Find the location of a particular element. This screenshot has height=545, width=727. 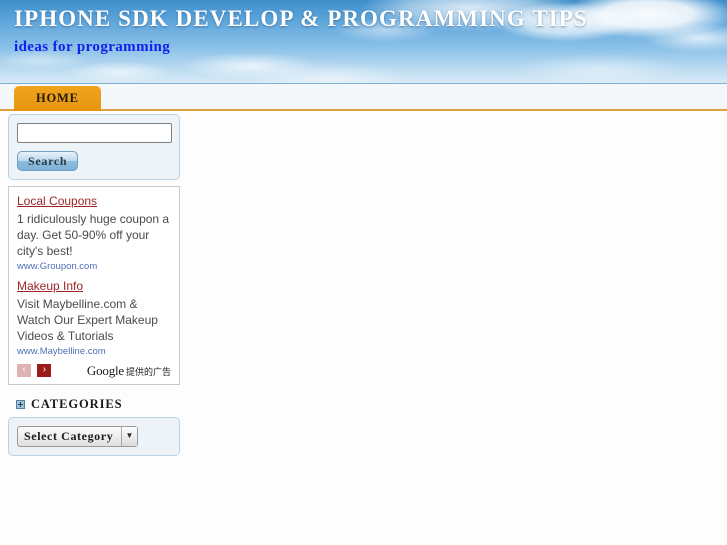

google-ads-attribution: Google 提供的广告 is located at coordinates (129, 372).